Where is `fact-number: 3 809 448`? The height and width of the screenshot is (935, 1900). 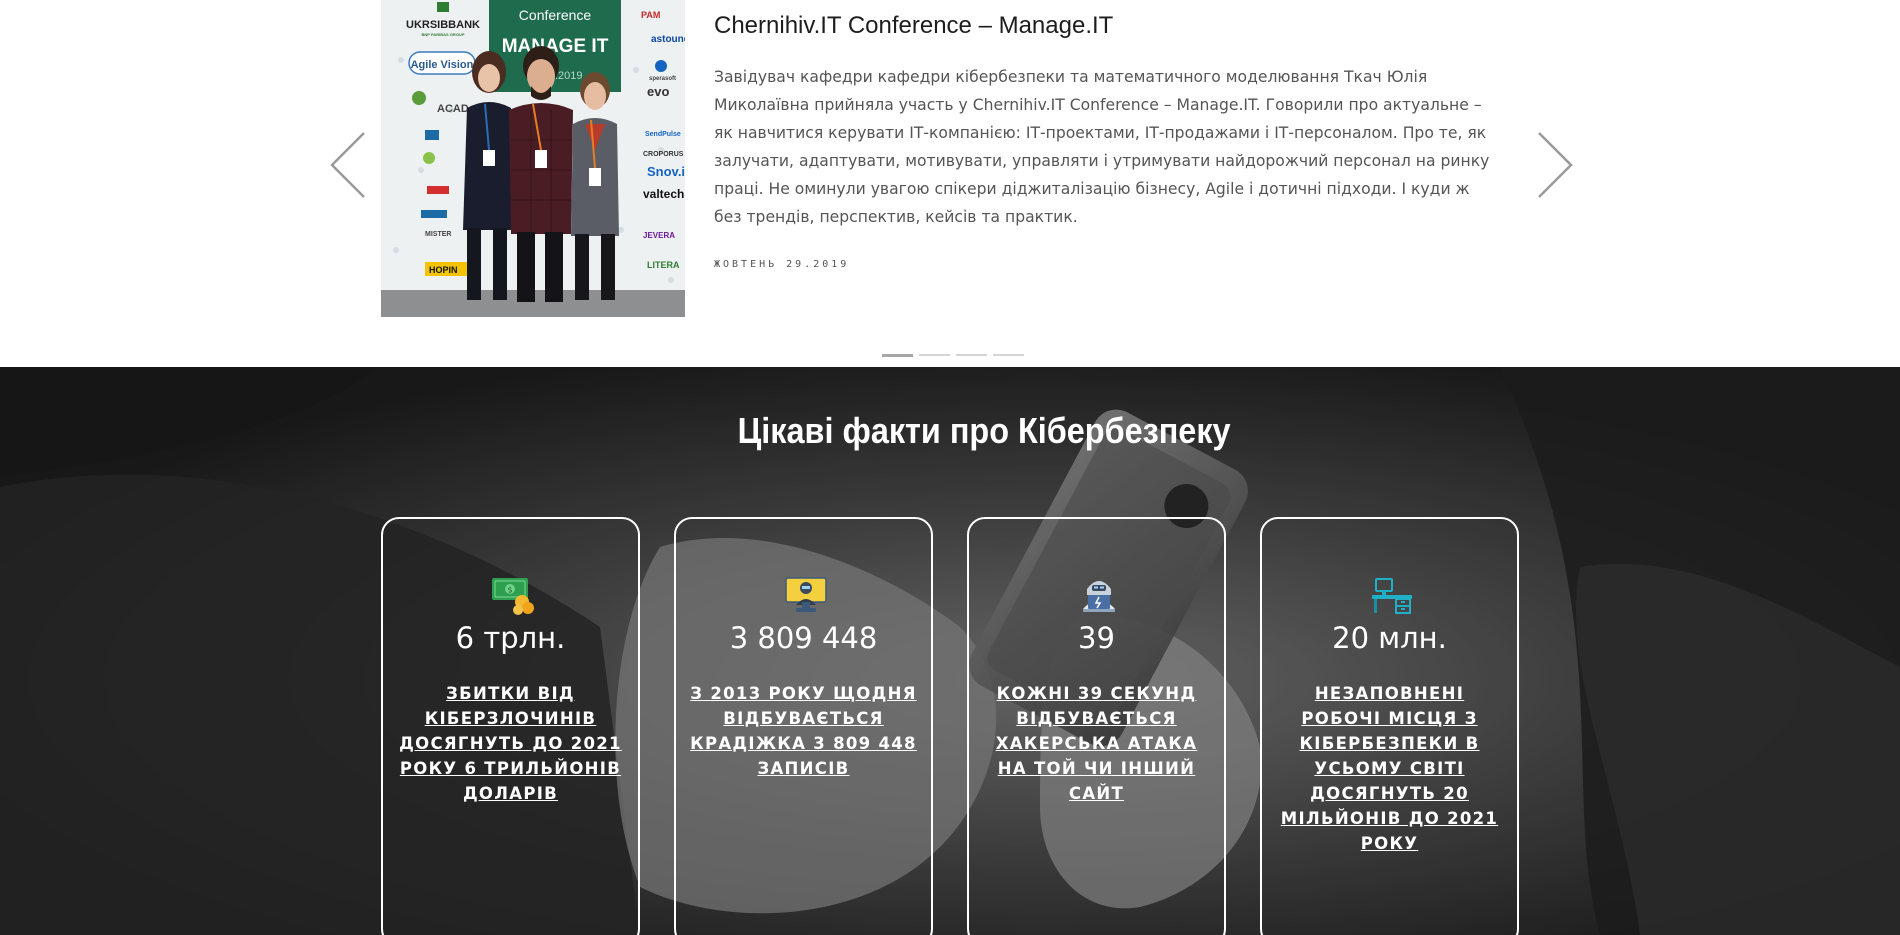
fact-number: 3 809 448 is located at coordinates (803, 638).